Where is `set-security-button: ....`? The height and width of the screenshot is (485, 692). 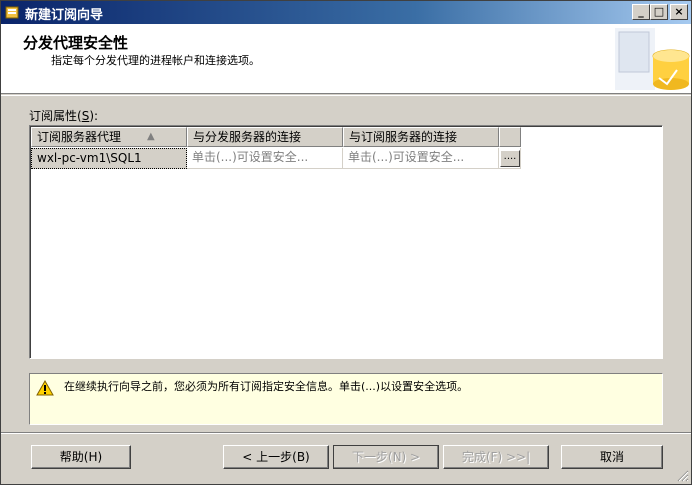
set-security-button: .... is located at coordinates (510, 158).